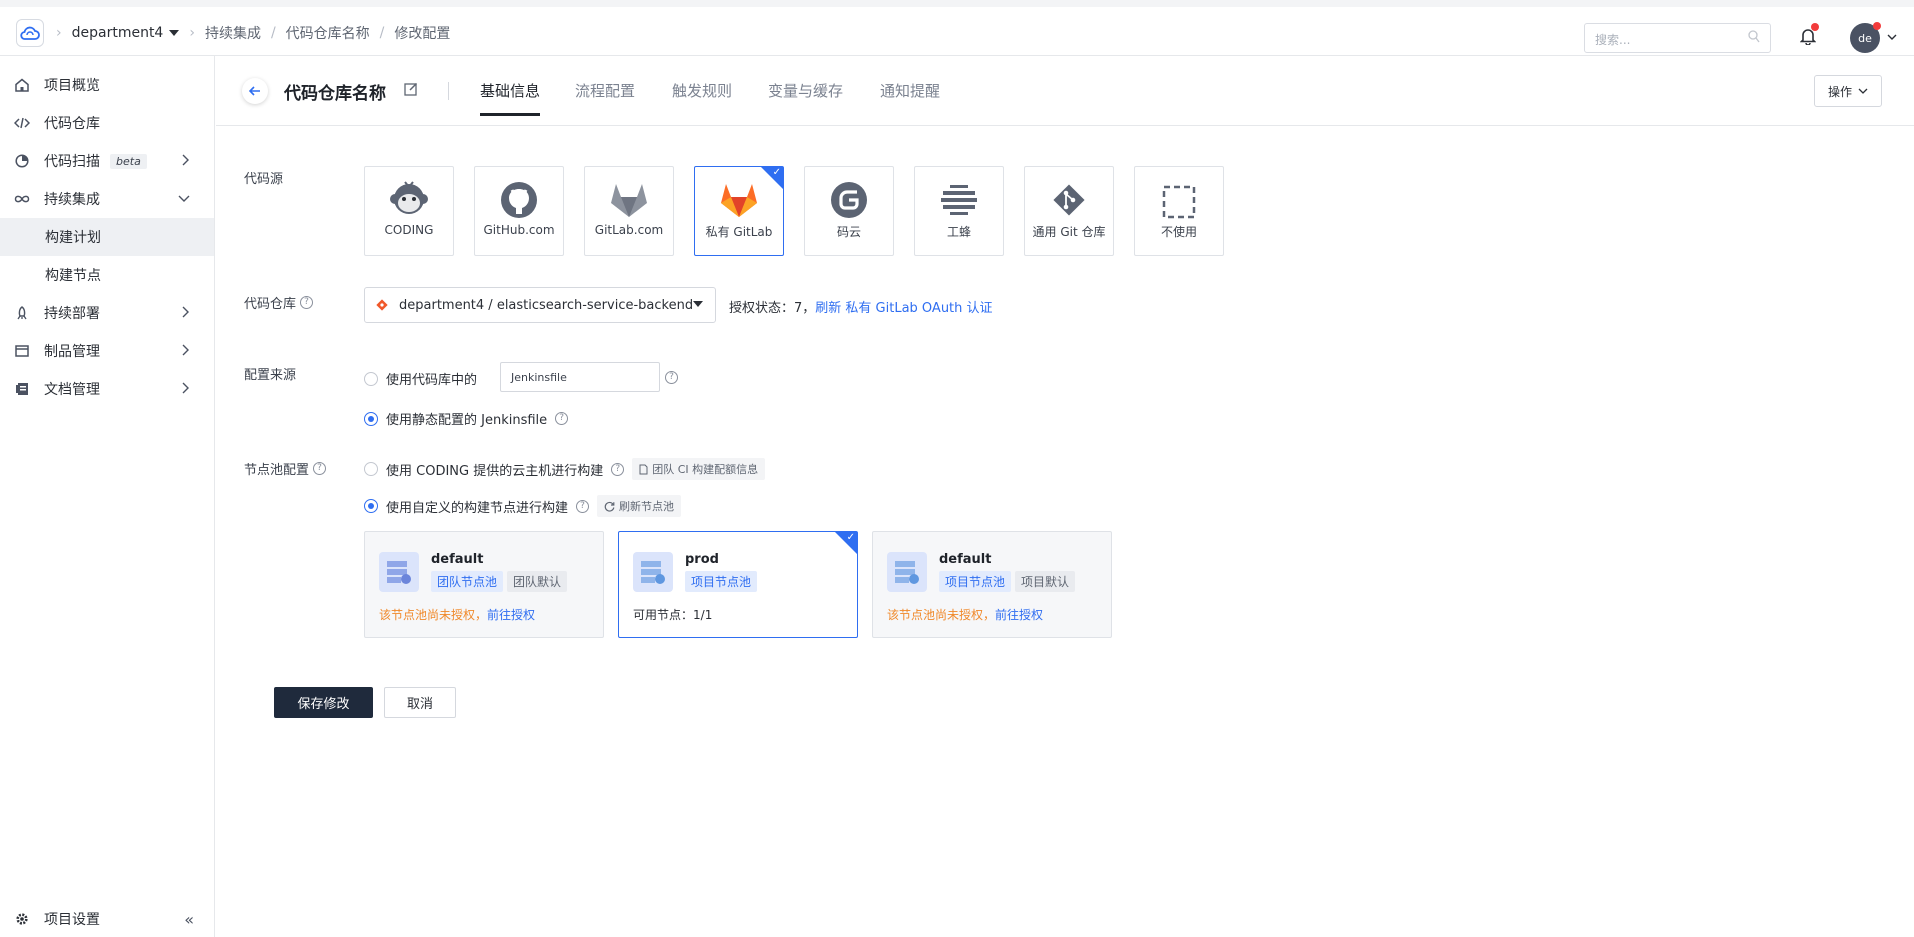 The width and height of the screenshot is (1914, 937). I want to click on arrow-left-icon, so click(254, 91).